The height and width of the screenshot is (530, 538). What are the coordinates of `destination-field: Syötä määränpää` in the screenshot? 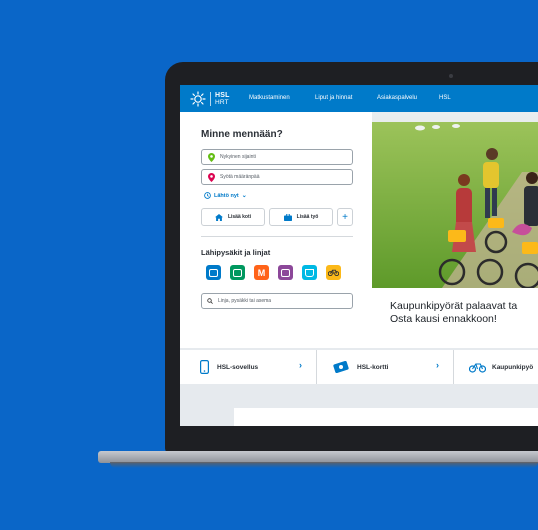 It's located at (277, 177).